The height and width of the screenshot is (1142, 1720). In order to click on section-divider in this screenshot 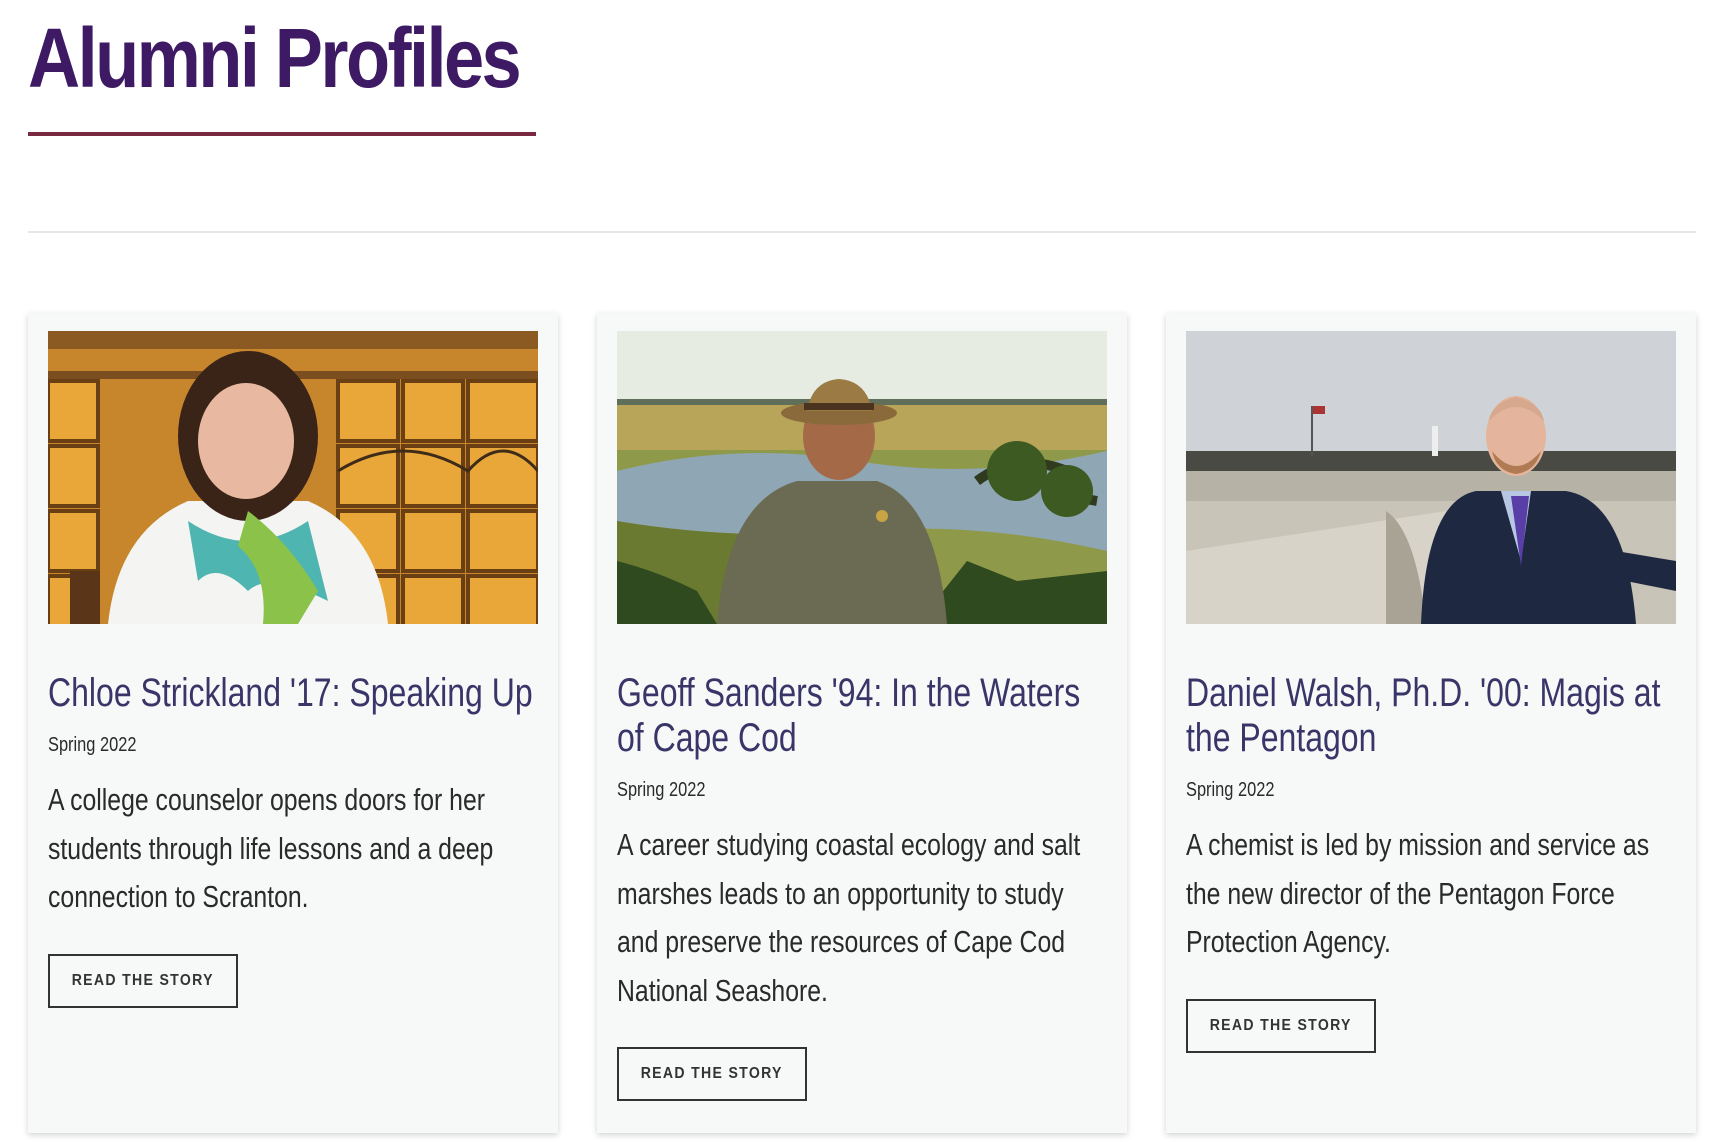, I will do `click(862, 232)`.